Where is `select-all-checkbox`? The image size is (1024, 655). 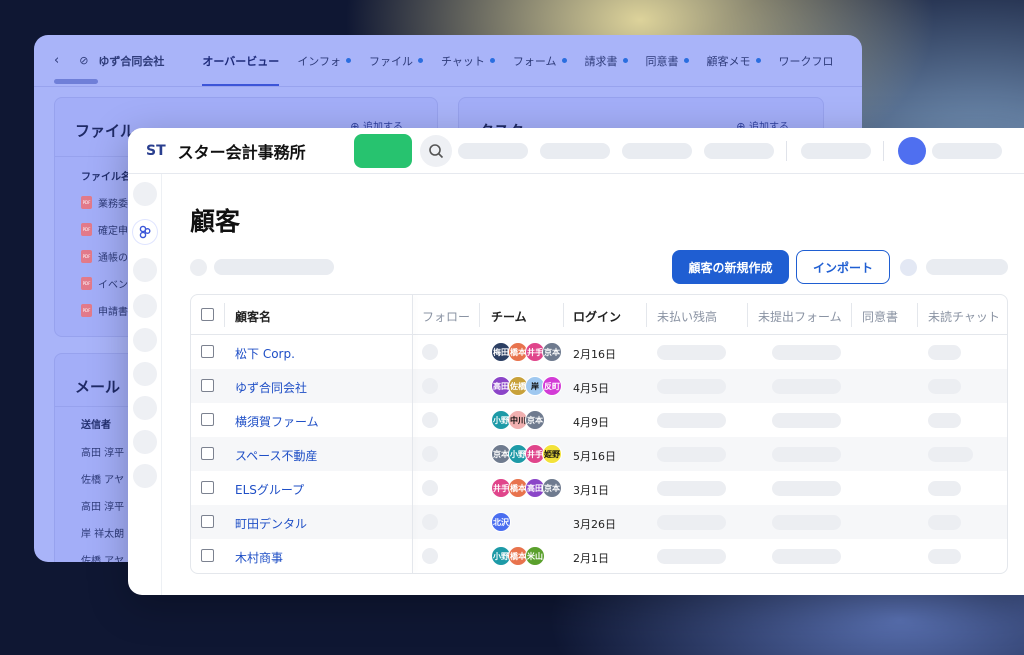
select-all-checkbox is located at coordinates (207, 314).